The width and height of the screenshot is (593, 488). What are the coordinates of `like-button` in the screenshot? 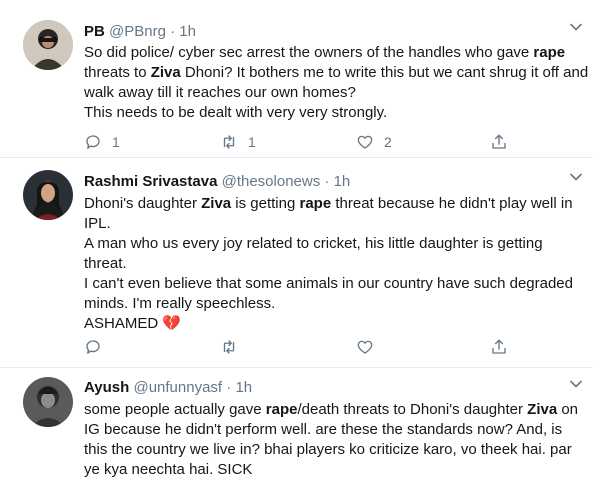 It's located at (370, 347).